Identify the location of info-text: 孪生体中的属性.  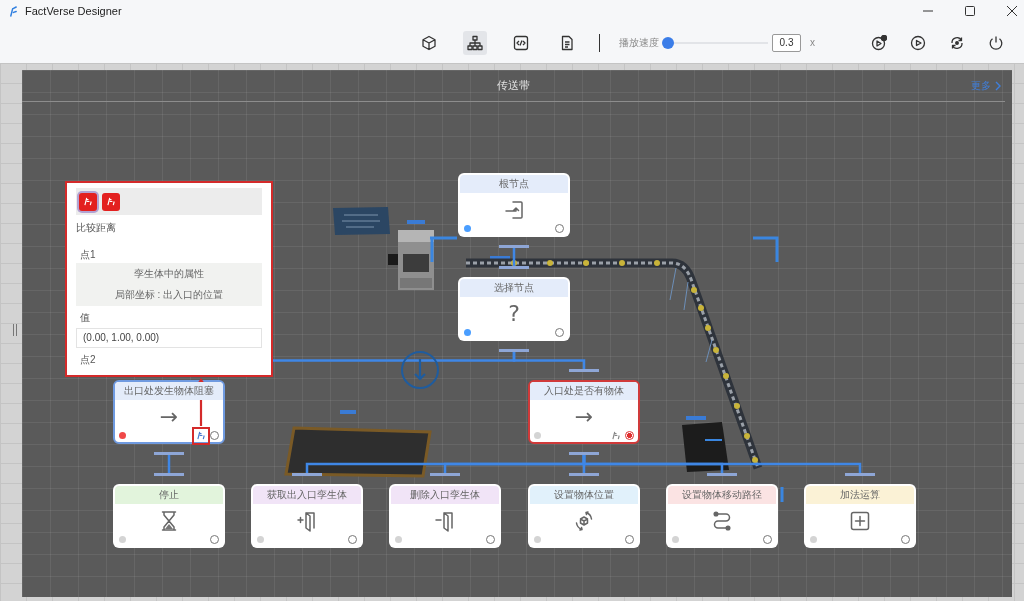
(169, 274).